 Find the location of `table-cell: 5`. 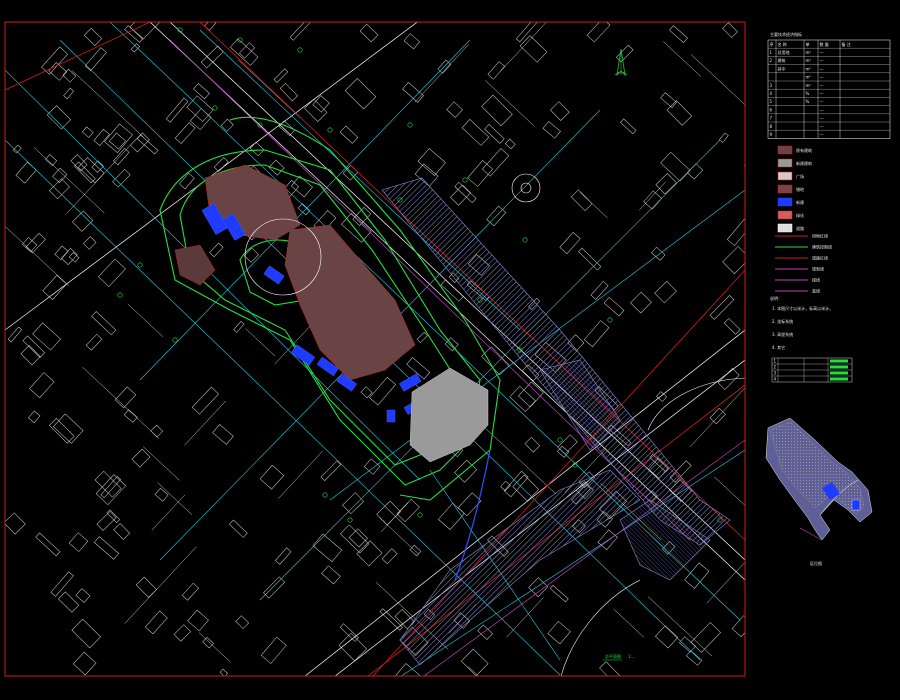

table-cell: 5 is located at coordinates (771, 101).